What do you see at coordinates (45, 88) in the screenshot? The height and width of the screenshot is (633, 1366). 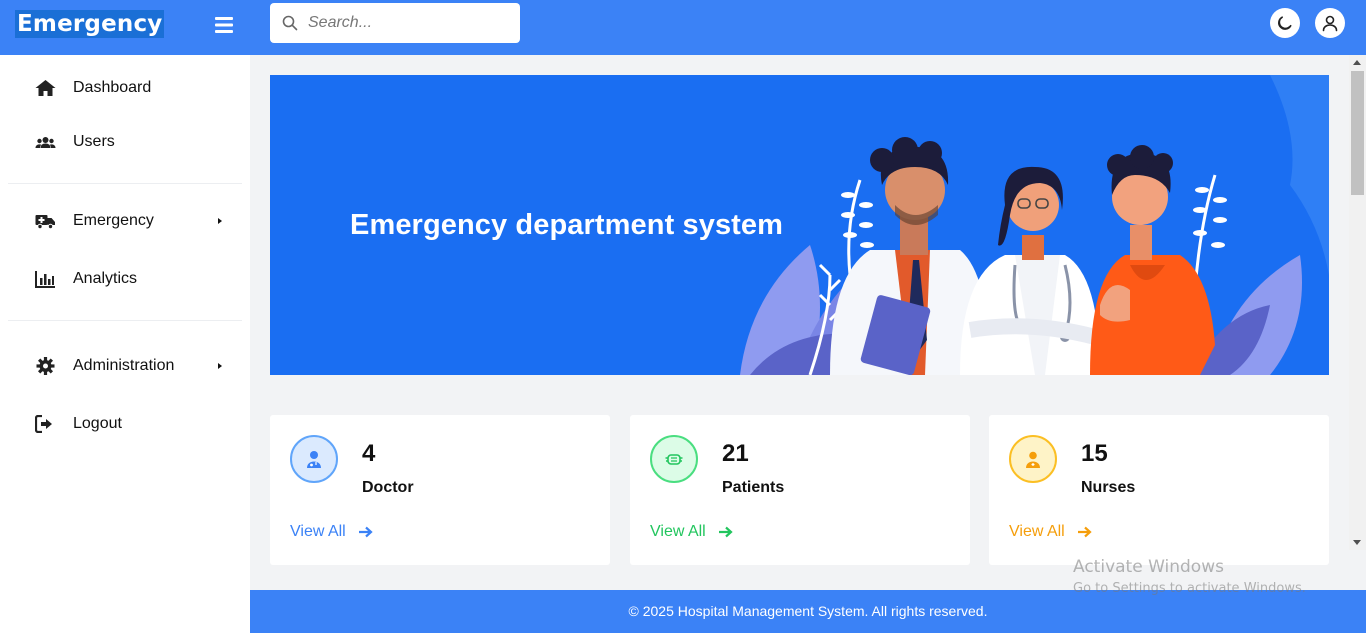 I see `home-icon` at bounding box center [45, 88].